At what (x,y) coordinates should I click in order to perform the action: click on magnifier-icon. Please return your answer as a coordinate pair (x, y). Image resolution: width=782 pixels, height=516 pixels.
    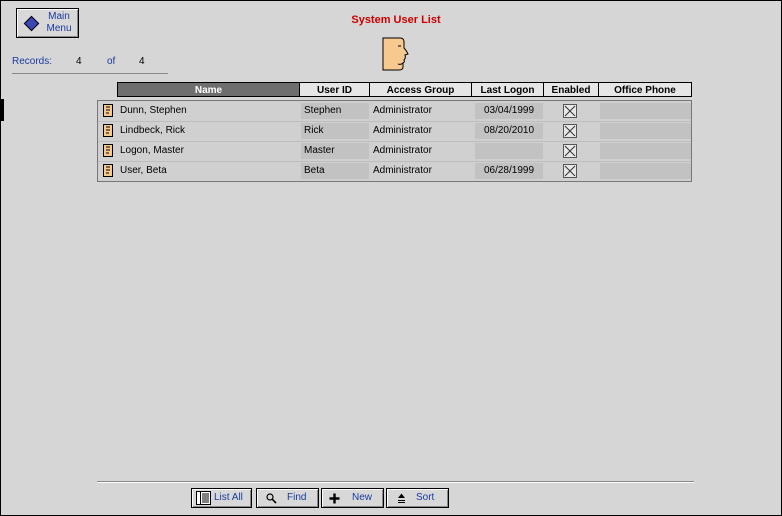
    Looking at the image, I should click on (271, 498).